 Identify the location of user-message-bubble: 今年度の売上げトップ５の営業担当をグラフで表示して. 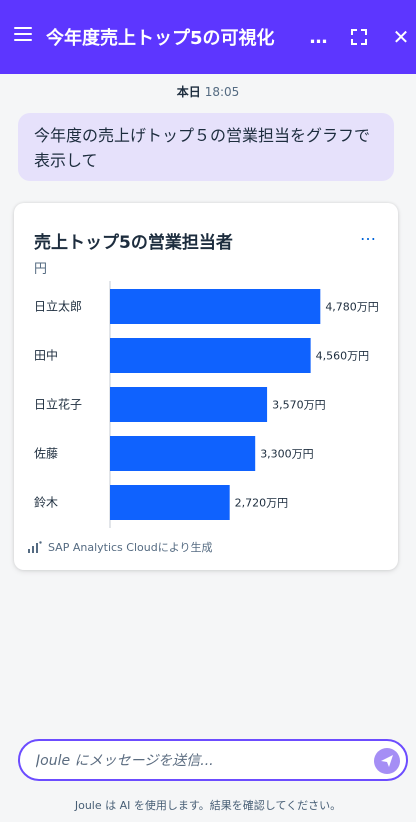
(206, 147).